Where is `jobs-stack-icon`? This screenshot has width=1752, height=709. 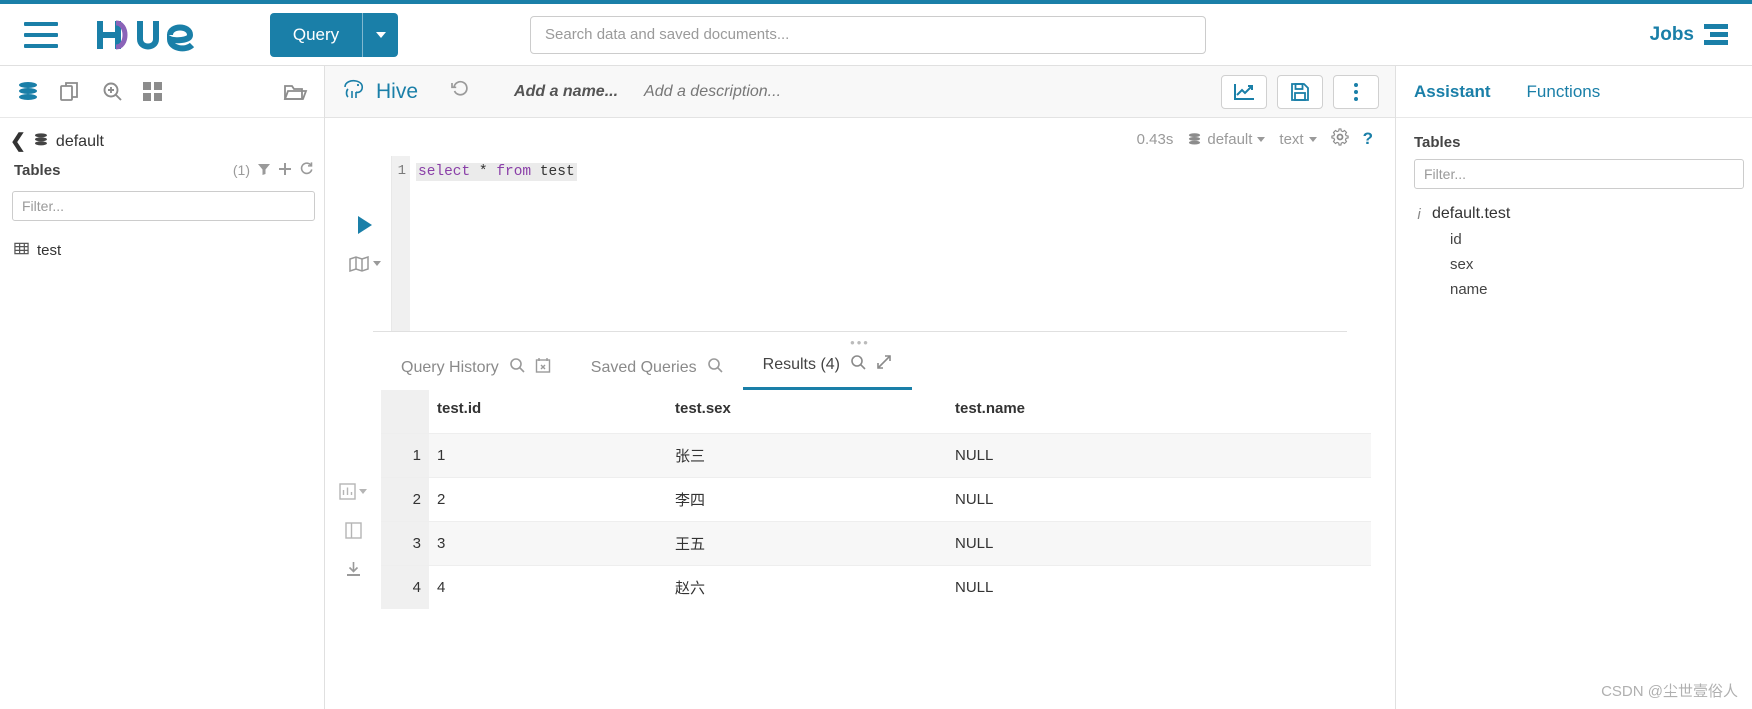
jobs-stack-icon is located at coordinates (1716, 34).